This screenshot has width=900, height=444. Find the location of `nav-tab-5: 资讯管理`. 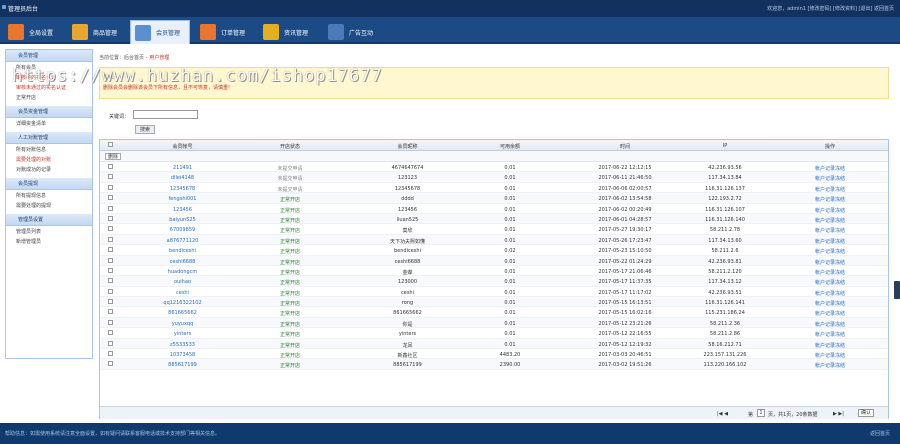

nav-tab-5: 资讯管理 is located at coordinates (289, 32).